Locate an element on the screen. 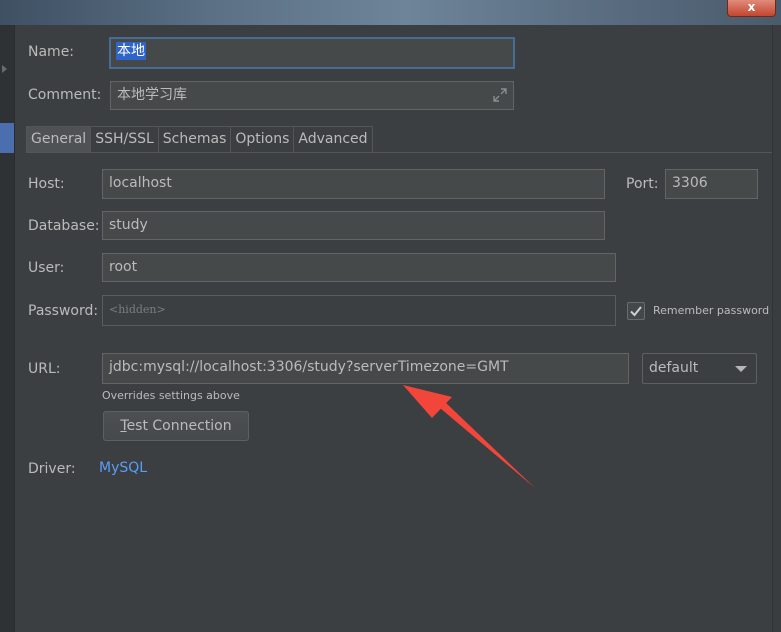 The image size is (781, 632). driver-label: Driver: is located at coordinates (52, 469).